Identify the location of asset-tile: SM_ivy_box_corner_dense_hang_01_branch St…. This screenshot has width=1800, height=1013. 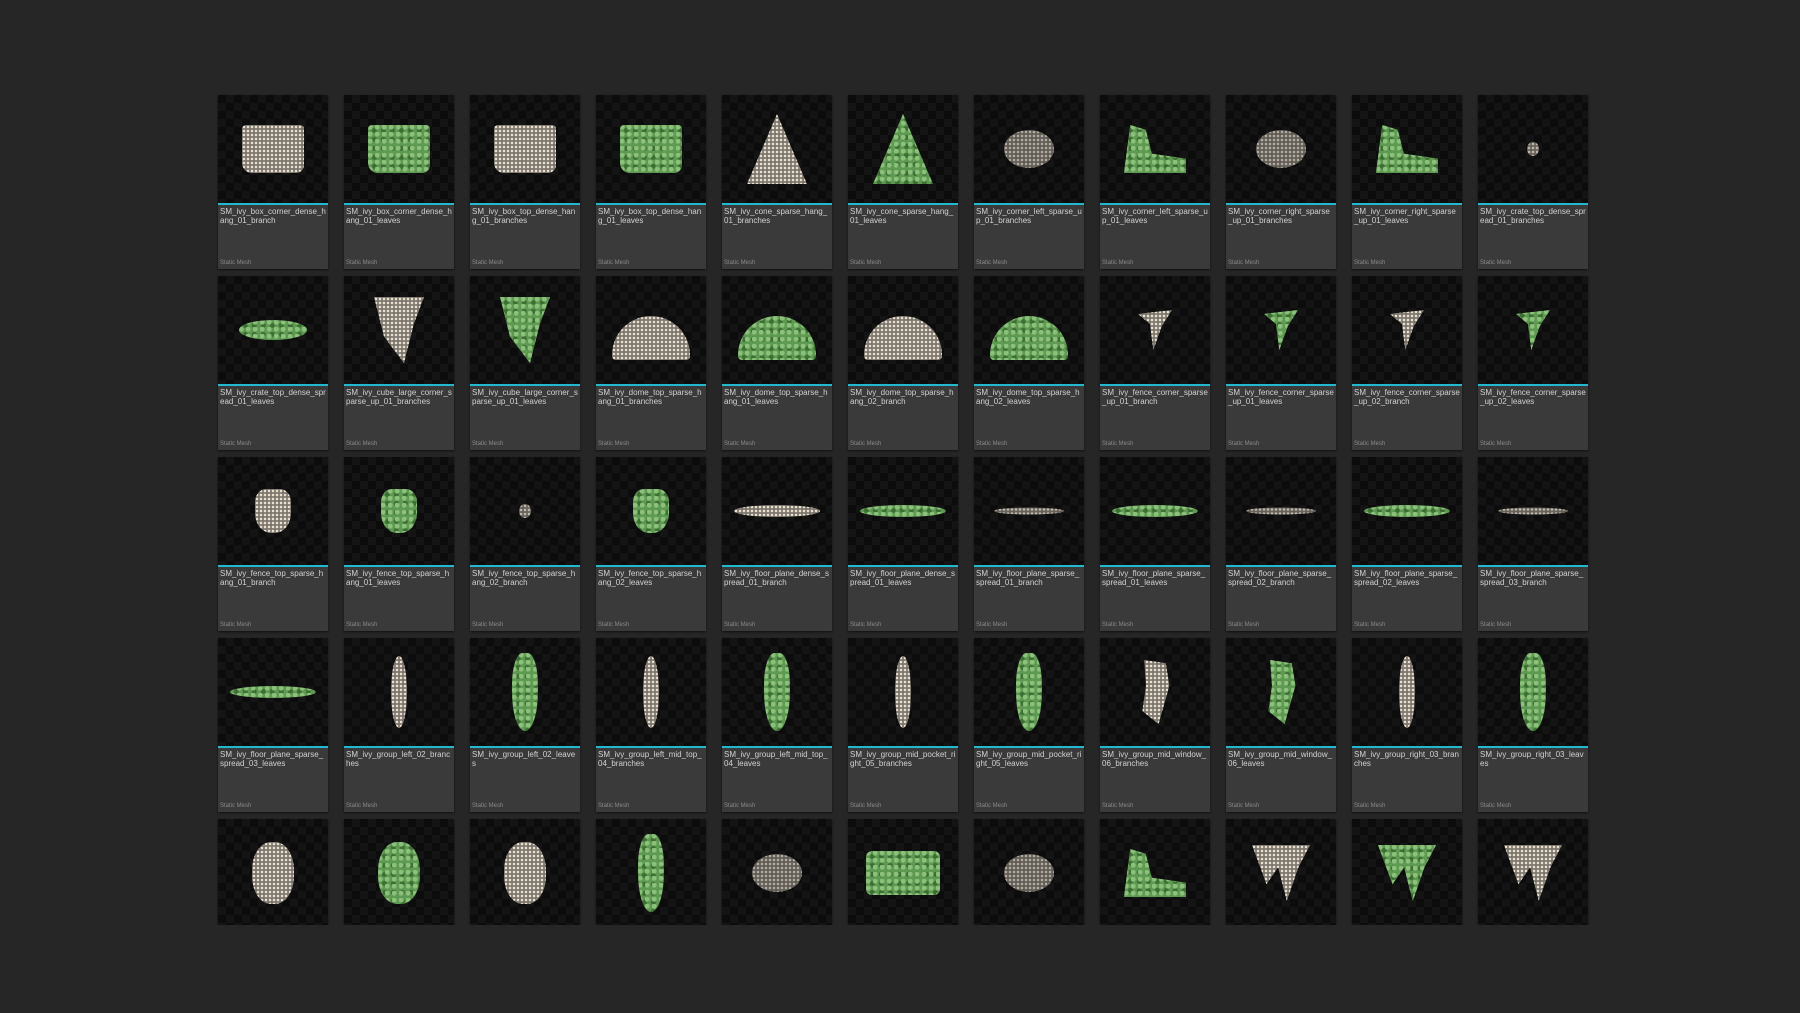
(273, 182).